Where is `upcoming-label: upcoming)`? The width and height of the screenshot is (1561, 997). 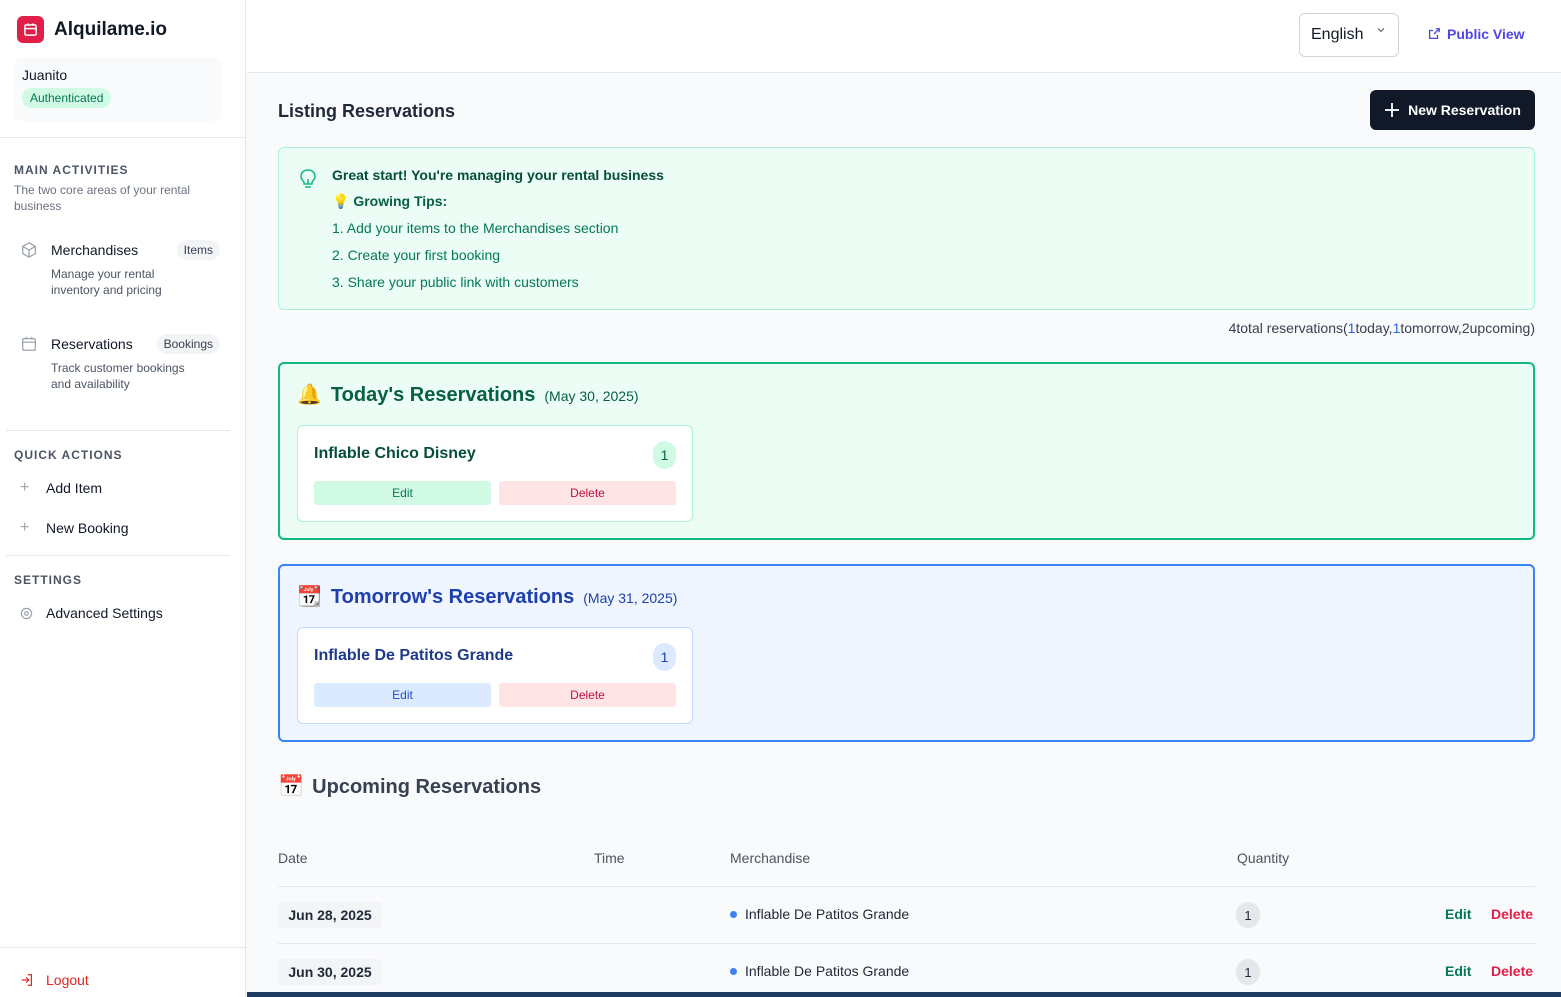 upcoming-label: upcoming) is located at coordinates (1502, 328).